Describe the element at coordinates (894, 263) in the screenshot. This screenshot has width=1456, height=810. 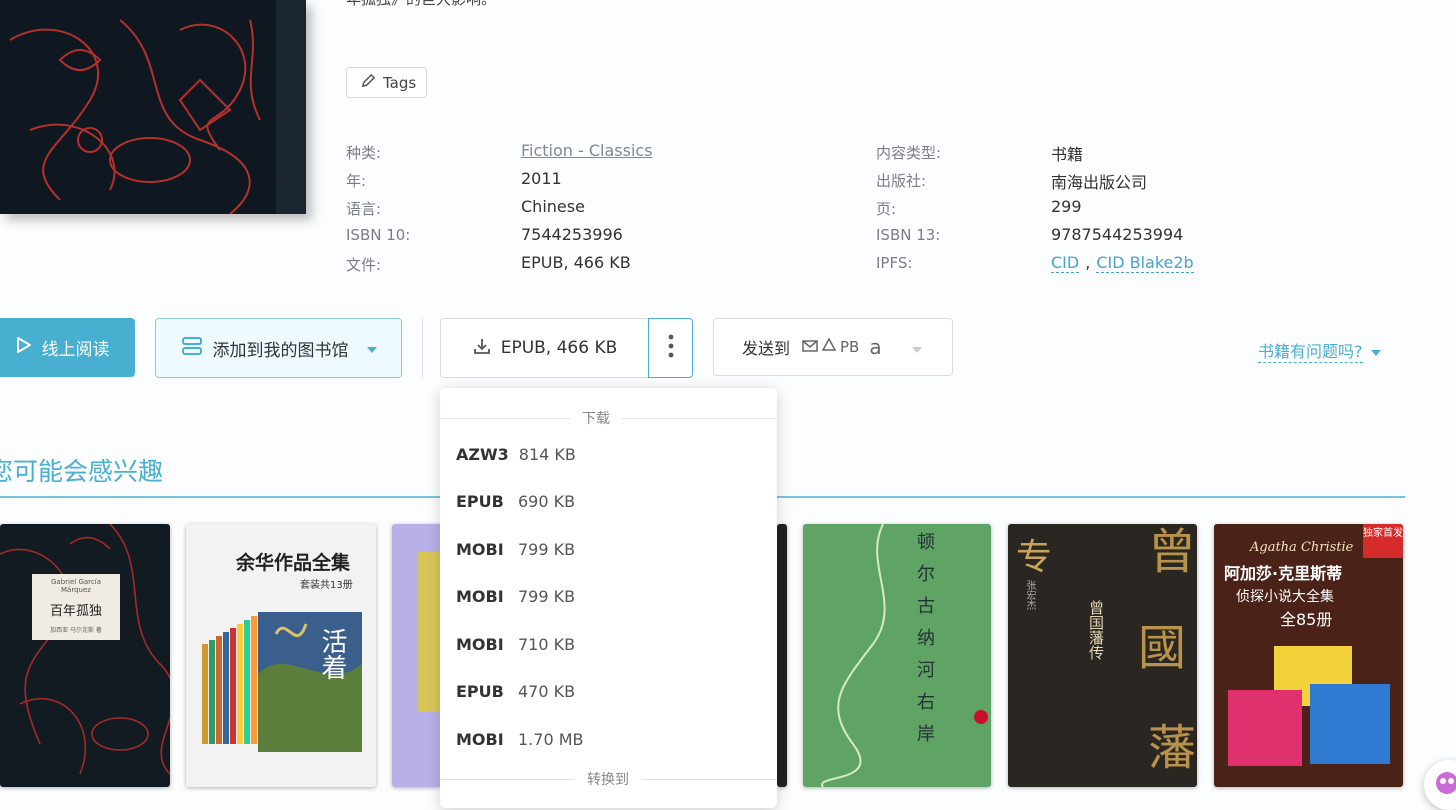
I see `ipfs-label: IPFS:` at that location.